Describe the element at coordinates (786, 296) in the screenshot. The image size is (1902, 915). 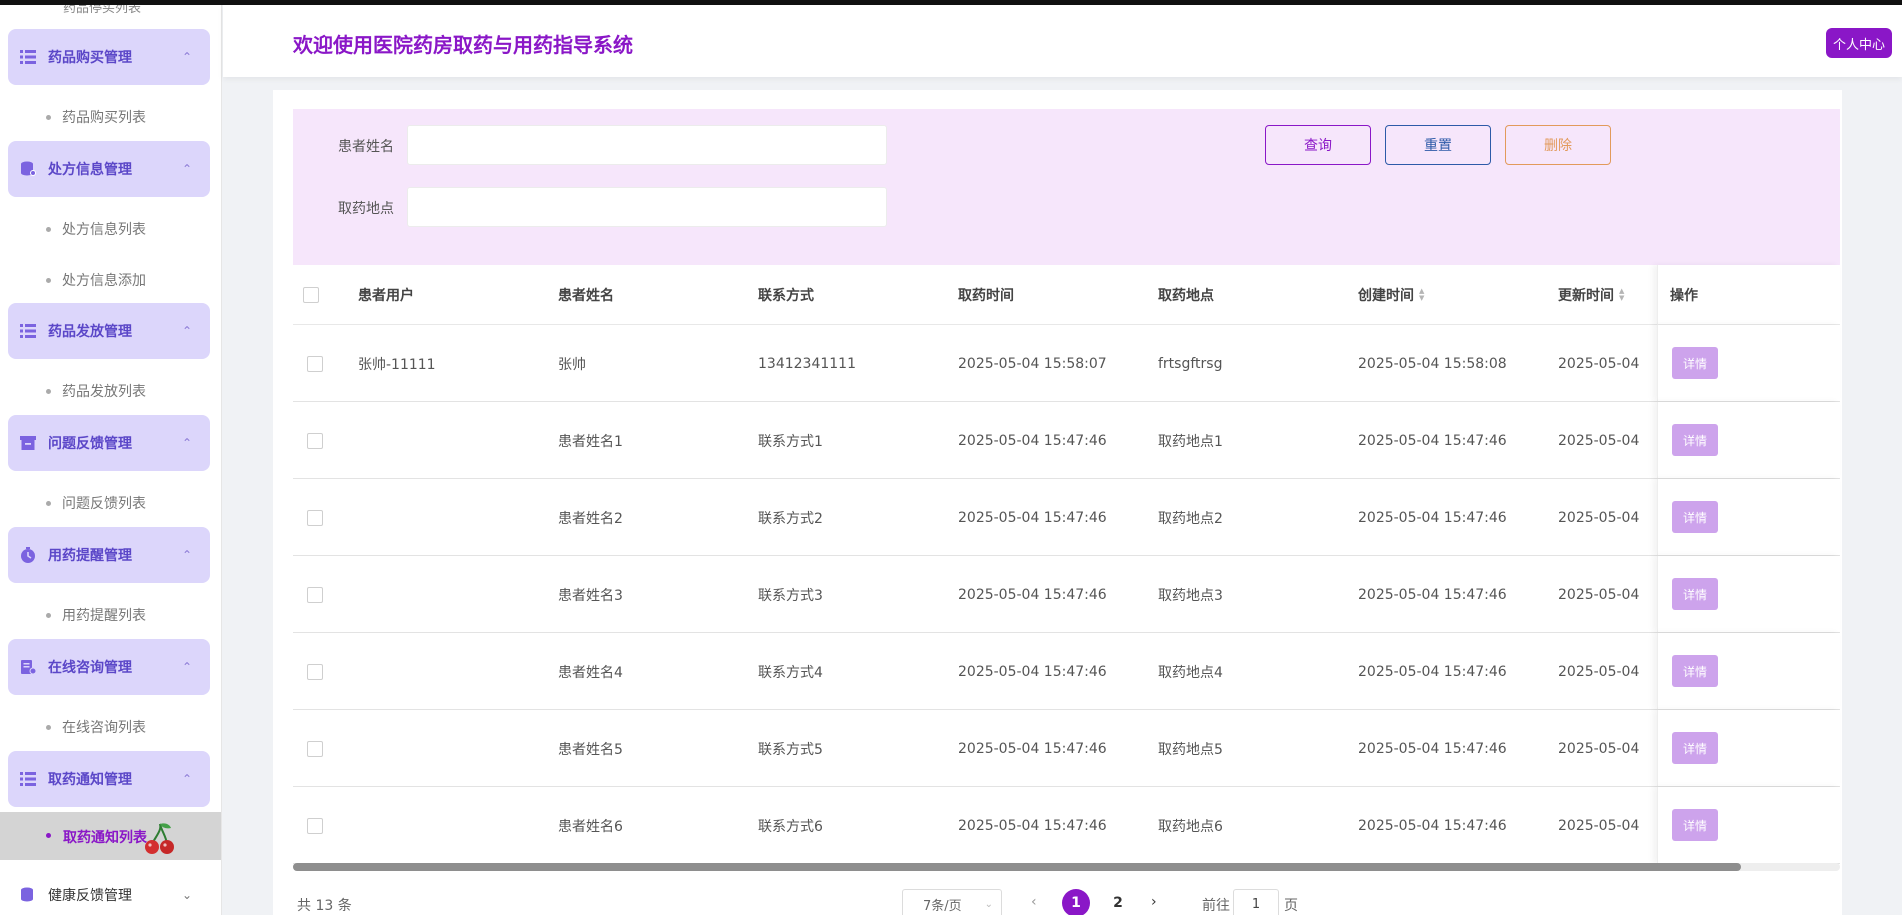
I see `col-contact: 联系方式` at that location.